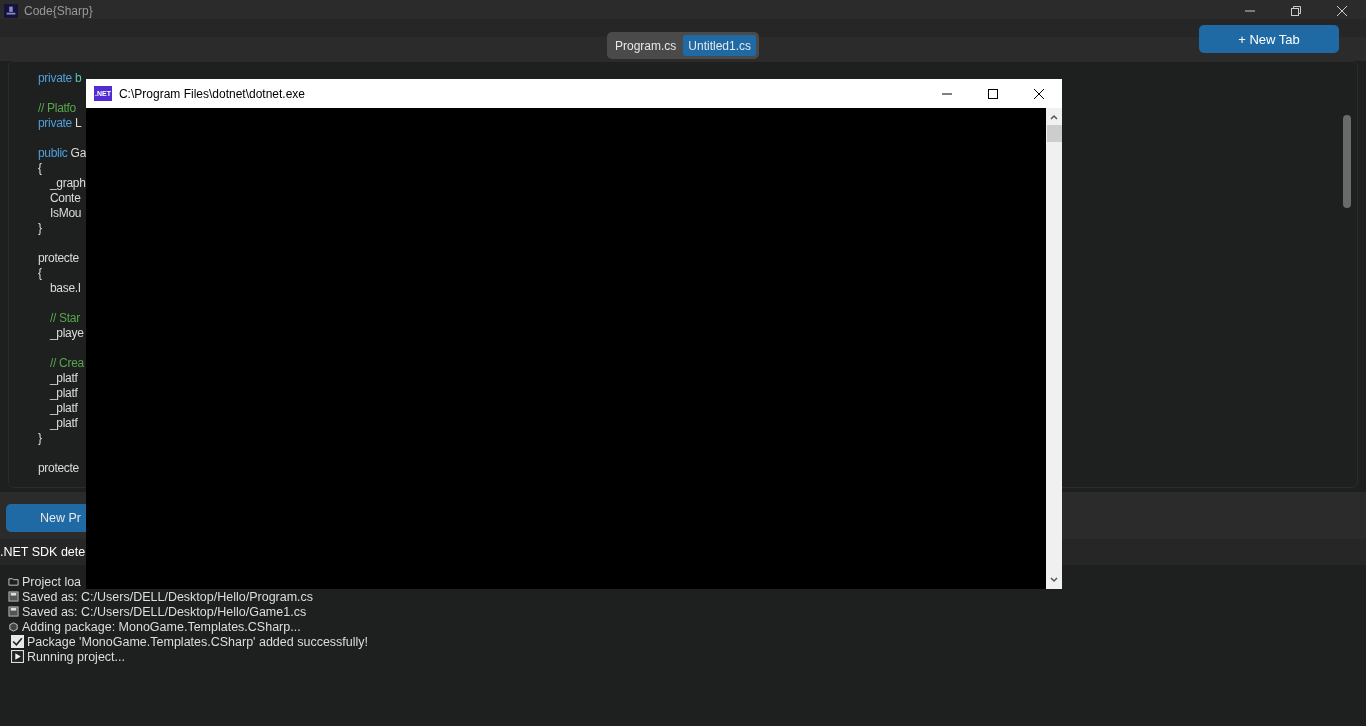  I want to click on code-line: // Star, so click(65, 318).